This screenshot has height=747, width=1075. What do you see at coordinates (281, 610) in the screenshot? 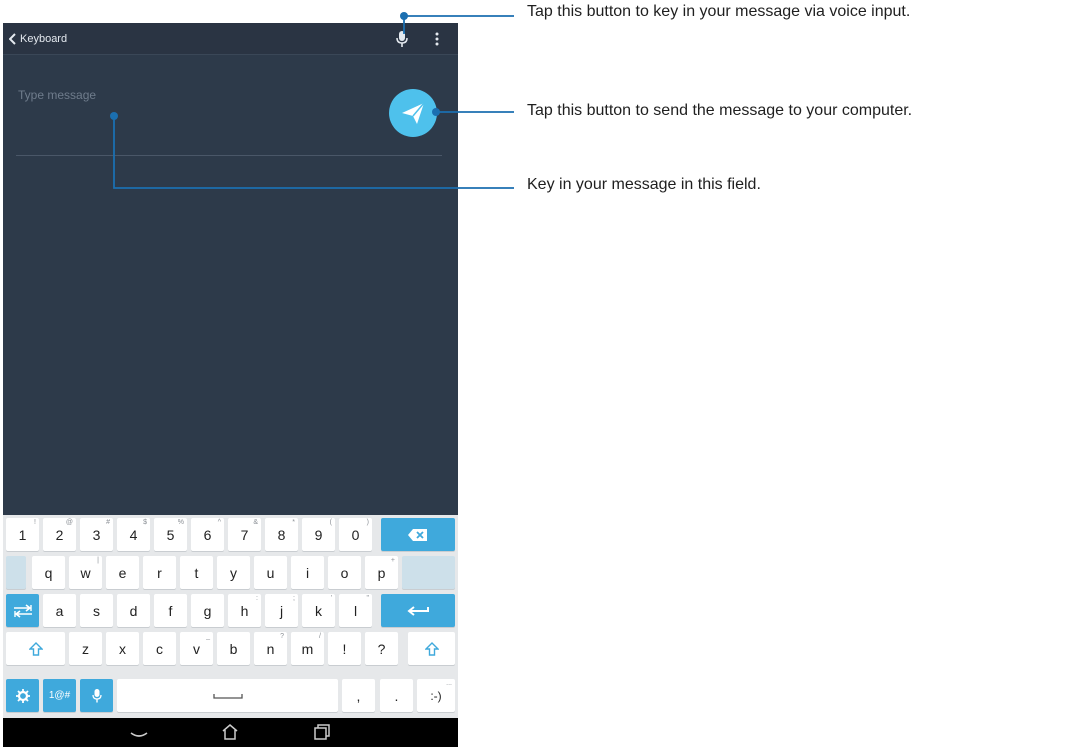
I see `key-j: j;` at bounding box center [281, 610].